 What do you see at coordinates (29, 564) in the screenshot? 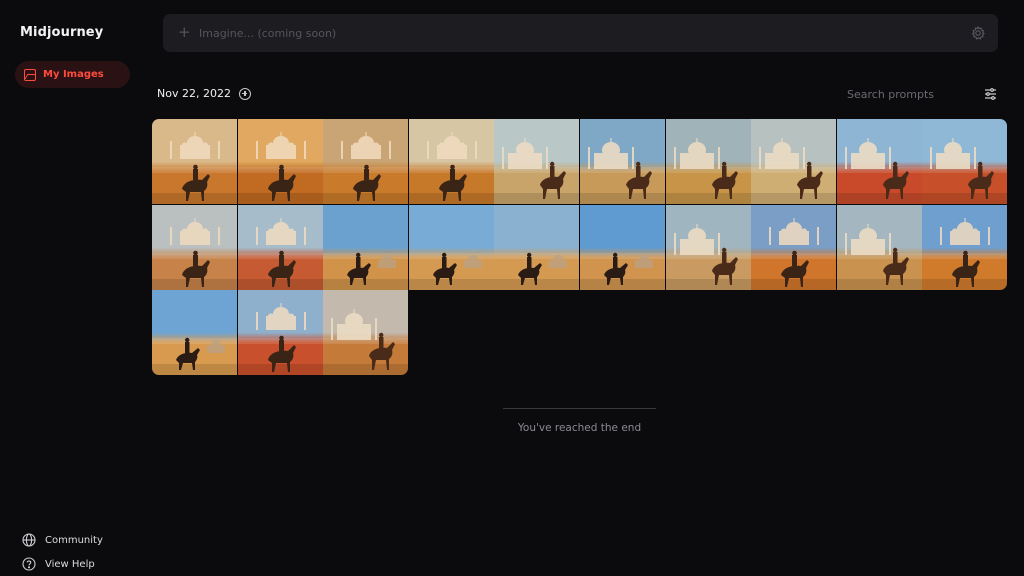
I see `help-circle-icon` at bounding box center [29, 564].